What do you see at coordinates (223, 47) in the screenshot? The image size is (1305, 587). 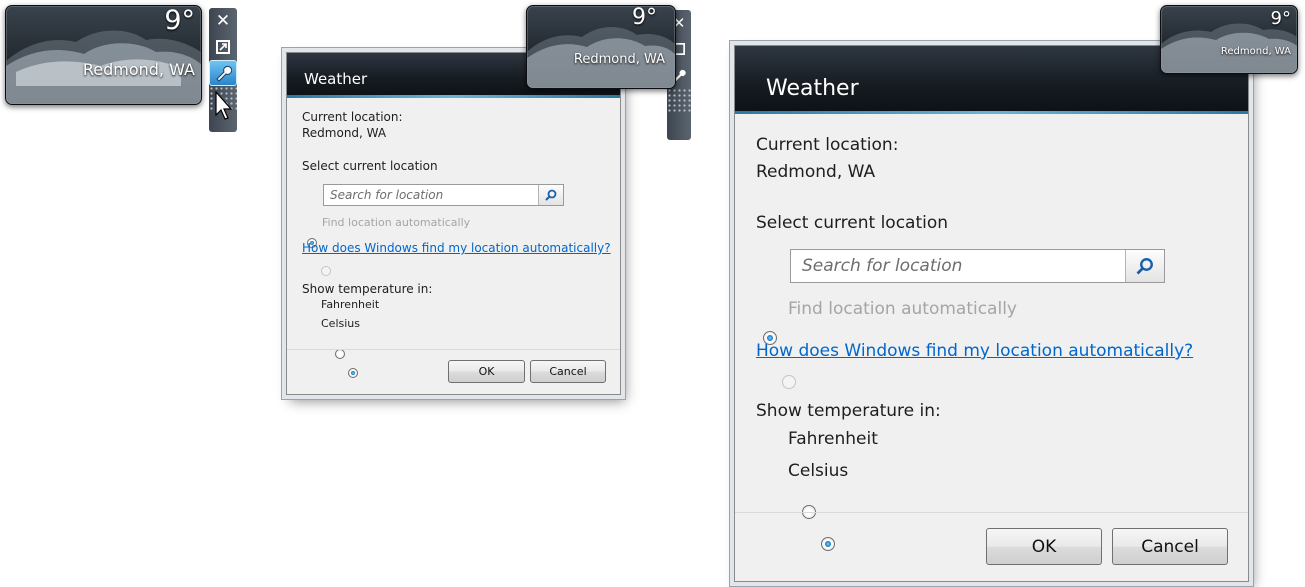 I see `size-toggle-icon` at bounding box center [223, 47].